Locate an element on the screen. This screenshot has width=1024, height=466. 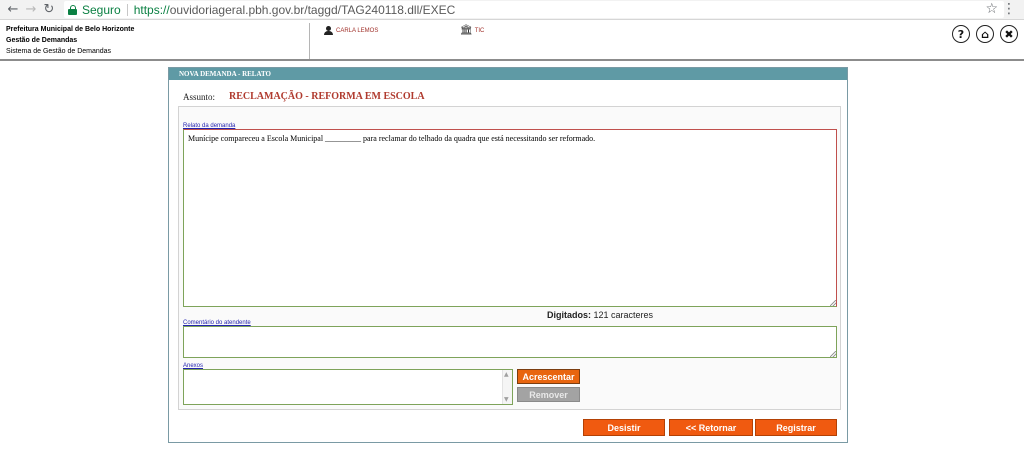
secure-label: Seguro is located at coordinates (101, 9).